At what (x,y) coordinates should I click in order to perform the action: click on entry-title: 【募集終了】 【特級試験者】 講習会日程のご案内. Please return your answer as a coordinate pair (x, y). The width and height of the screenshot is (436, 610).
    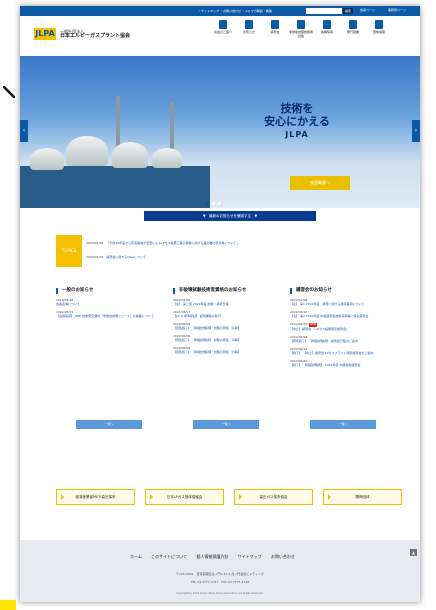
    Looking at the image, I should click on (344, 341).